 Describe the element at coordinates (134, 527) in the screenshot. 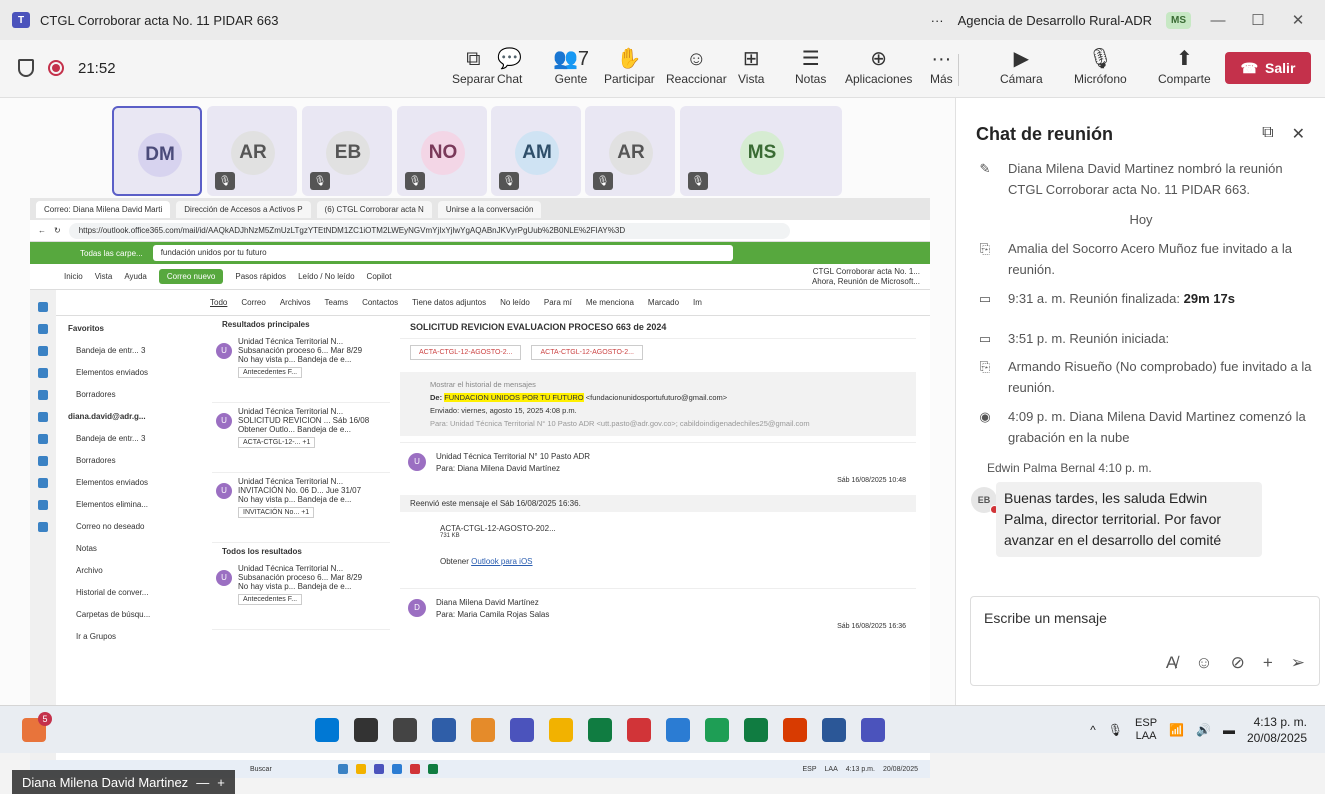

I see `folder-item: Correo no deseado` at that location.